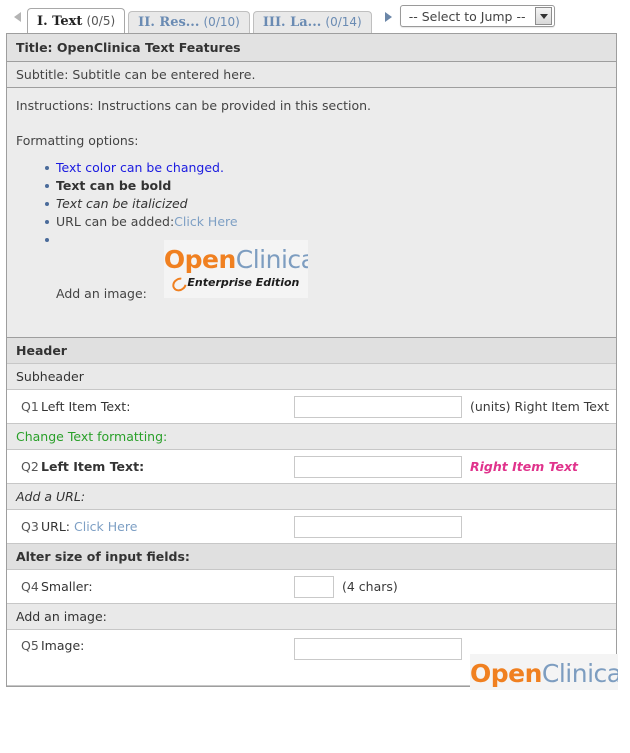 The image size is (630, 753). What do you see at coordinates (60, 21) in the screenshot?
I see `tab-section-1-label: I. Text` at bounding box center [60, 21].